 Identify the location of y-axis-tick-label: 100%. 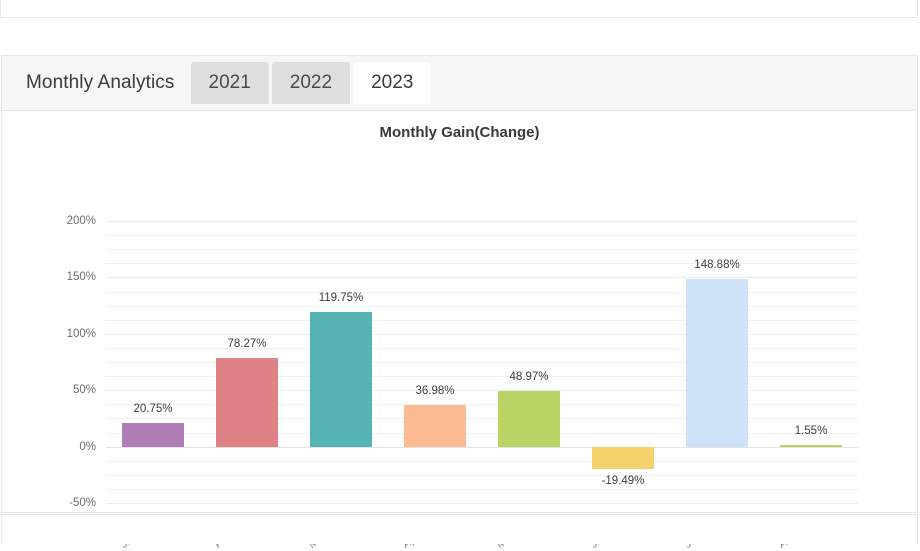
(81, 333).